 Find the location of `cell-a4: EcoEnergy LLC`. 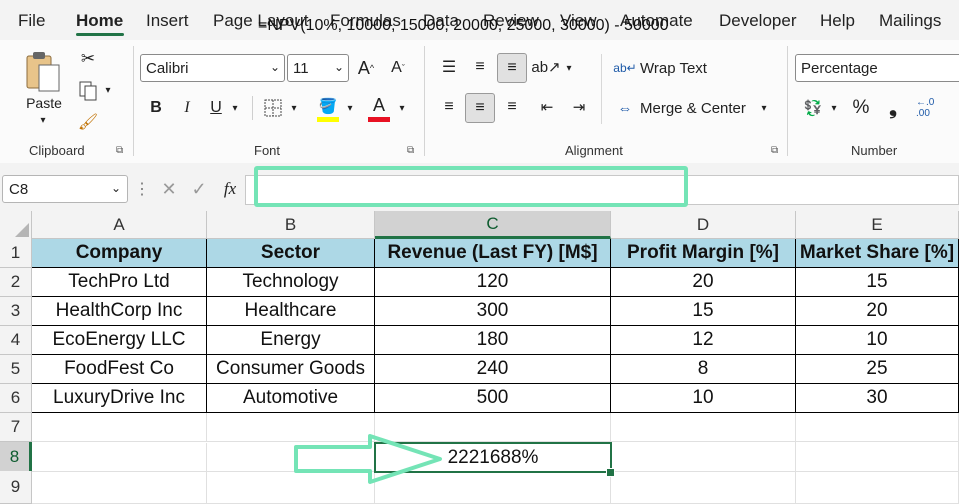

cell-a4: EcoEnergy LLC is located at coordinates (119, 340).